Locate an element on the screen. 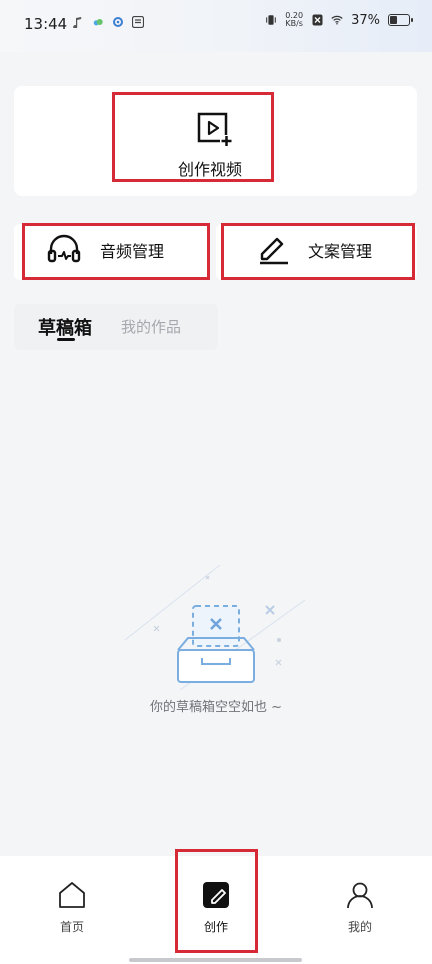 The image size is (432, 964). create-nav-highlight is located at coordinates (216, 901).